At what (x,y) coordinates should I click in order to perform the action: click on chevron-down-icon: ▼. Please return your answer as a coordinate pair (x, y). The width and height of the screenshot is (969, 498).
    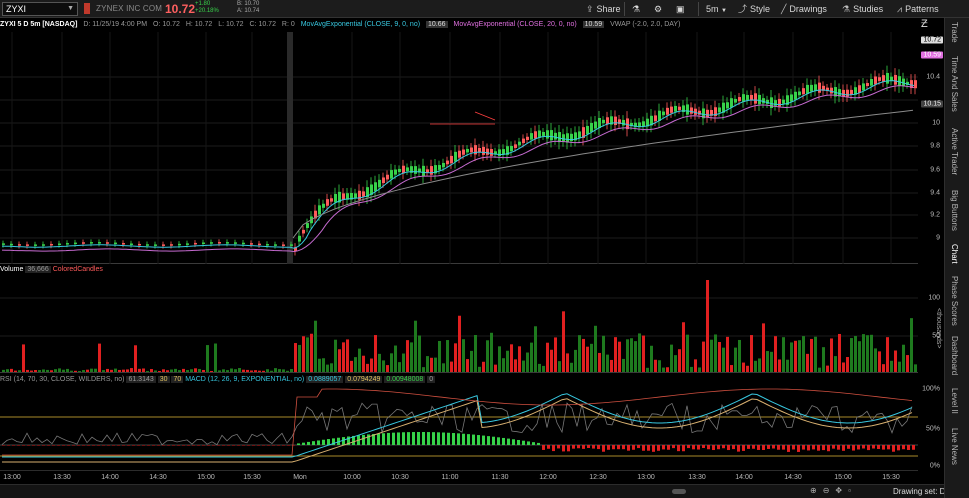
    Looking at the image, I should click on (70, 9).